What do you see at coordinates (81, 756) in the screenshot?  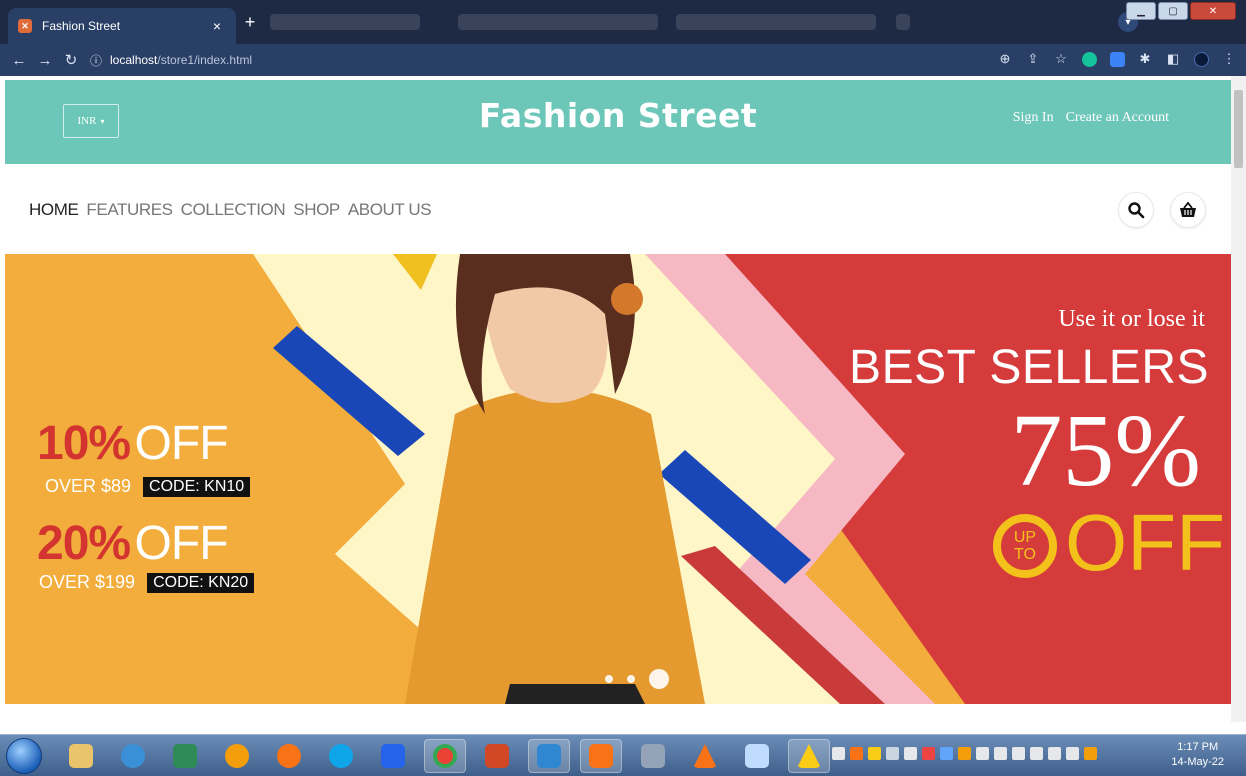 I see `file-explorer-icon` at bounding box center [81, 756].